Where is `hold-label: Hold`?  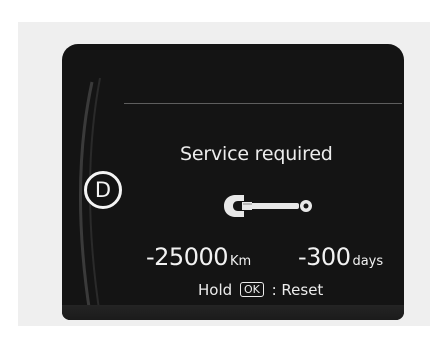 hold-label: Hold is located at coordinates (215, 290).